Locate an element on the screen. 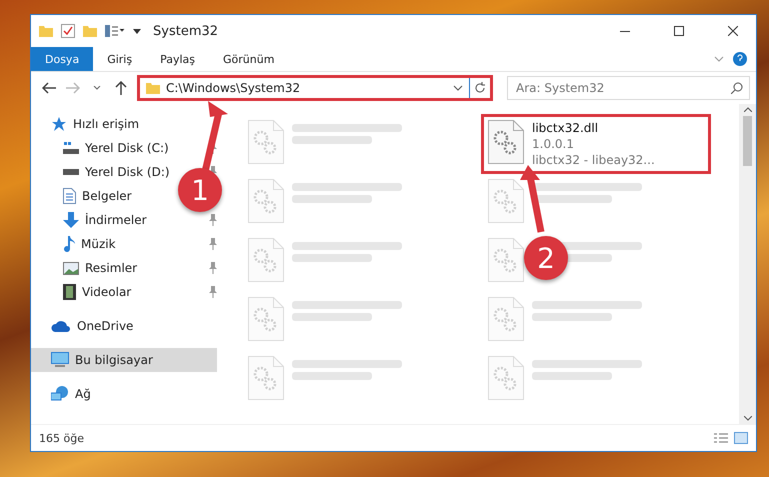  right-arrow-icon is located at coordinates (73, 88).